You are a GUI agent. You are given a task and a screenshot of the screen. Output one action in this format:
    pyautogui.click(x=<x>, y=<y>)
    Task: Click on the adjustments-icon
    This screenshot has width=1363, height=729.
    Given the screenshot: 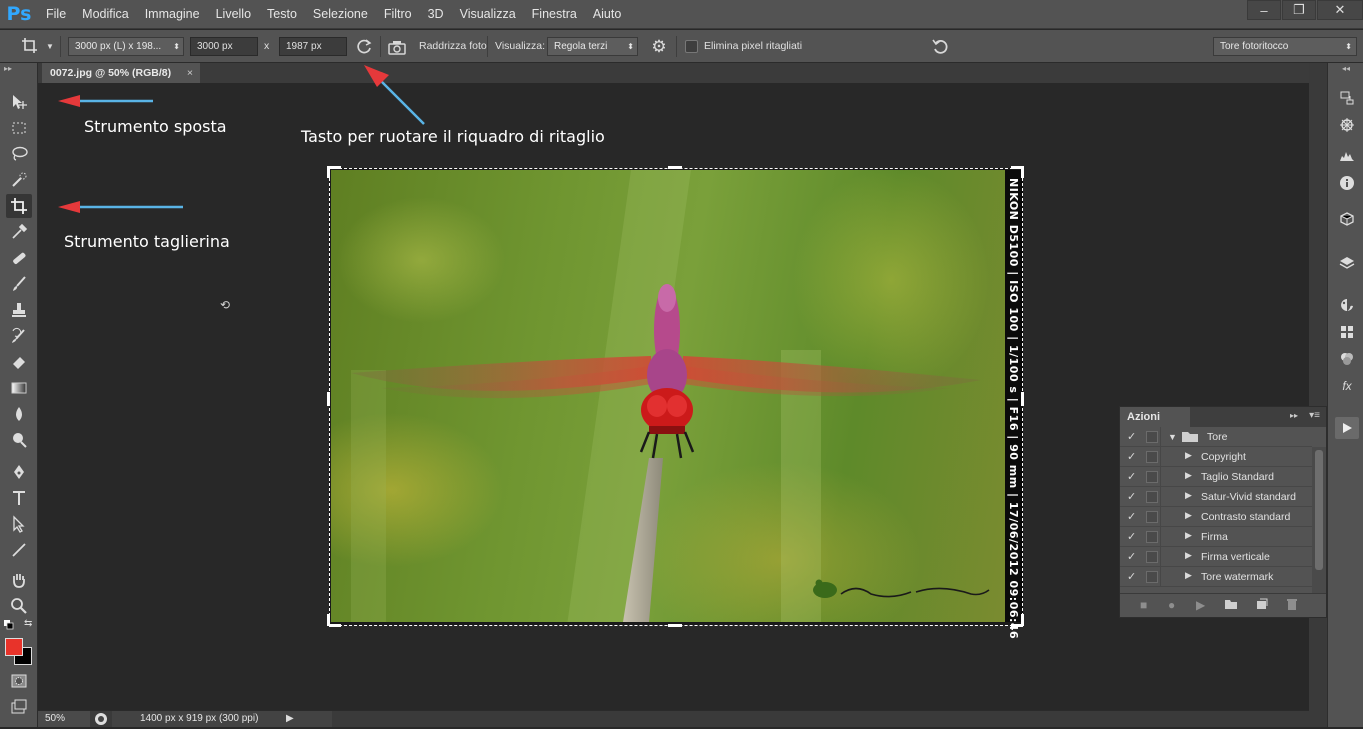 What is the action you would take?
    pyautogui.click(x=1347, y=359)
    